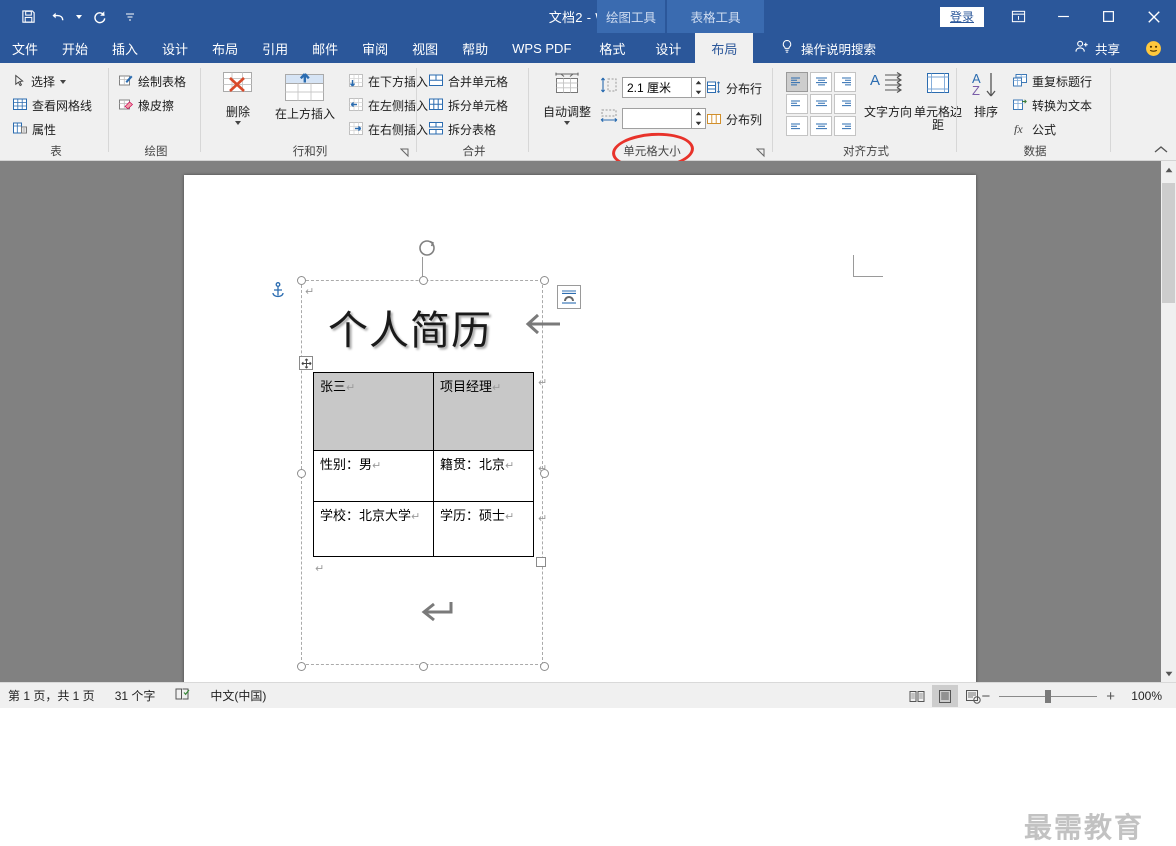  I want to click on select-caret-icon, so click(63, 82).